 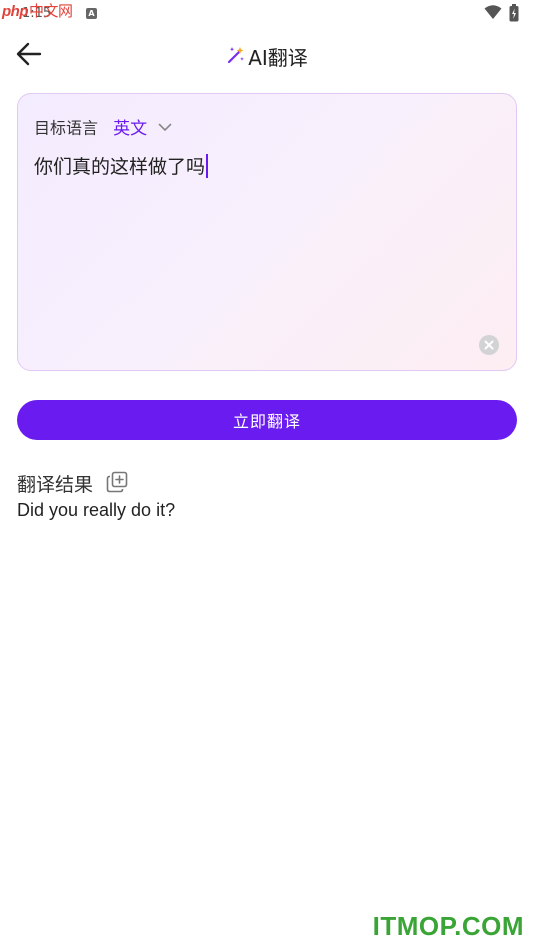 I want to click on php-logo-text: php, so click(x=15, y=11).